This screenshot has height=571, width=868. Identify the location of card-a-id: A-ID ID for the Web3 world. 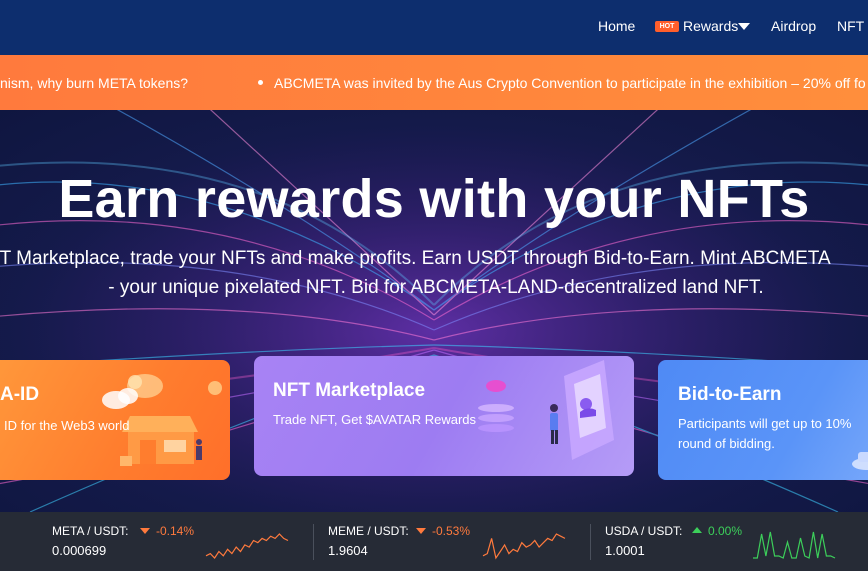
(115, 420).